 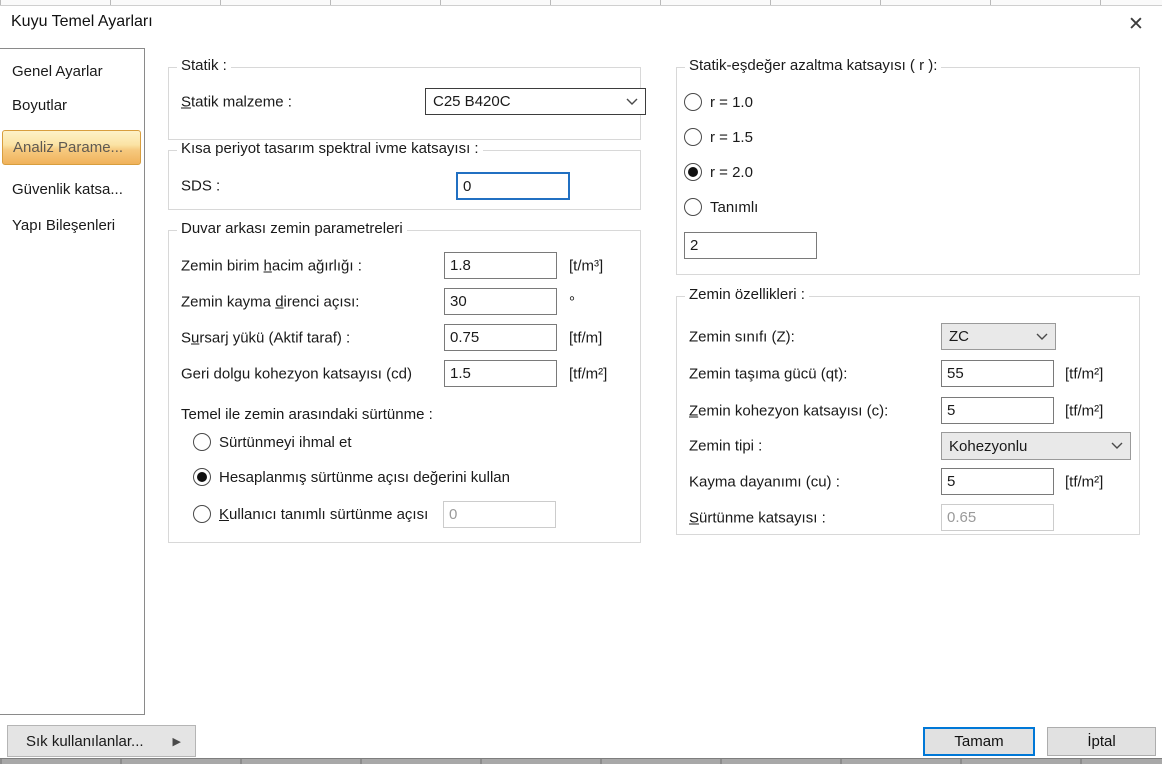 I want to click on sds-label: SDS :, so click(x=201, y=185).